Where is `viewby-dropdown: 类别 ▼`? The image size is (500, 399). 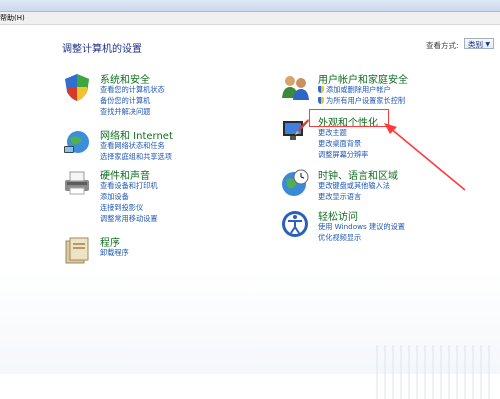 viewby-dropdown: 类别 ▼ is located at coordinates (479, 43).